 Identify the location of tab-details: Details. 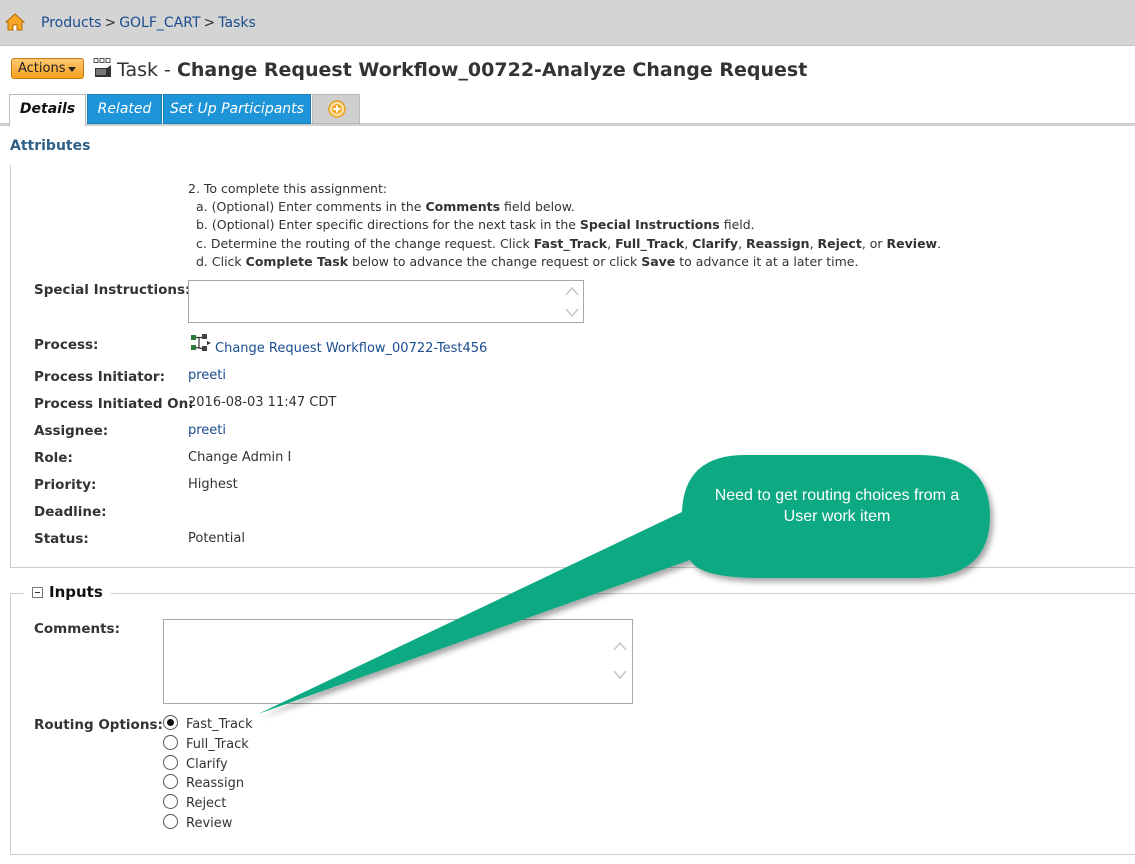
(47, 110).